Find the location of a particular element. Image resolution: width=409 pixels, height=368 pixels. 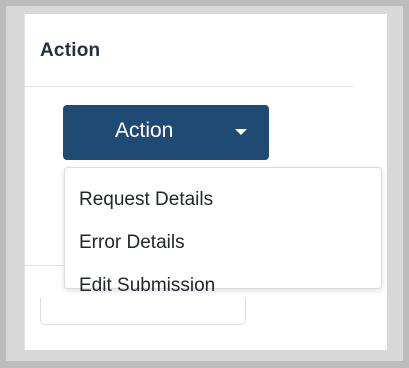

row-divider is located at coordinates (46, 265).